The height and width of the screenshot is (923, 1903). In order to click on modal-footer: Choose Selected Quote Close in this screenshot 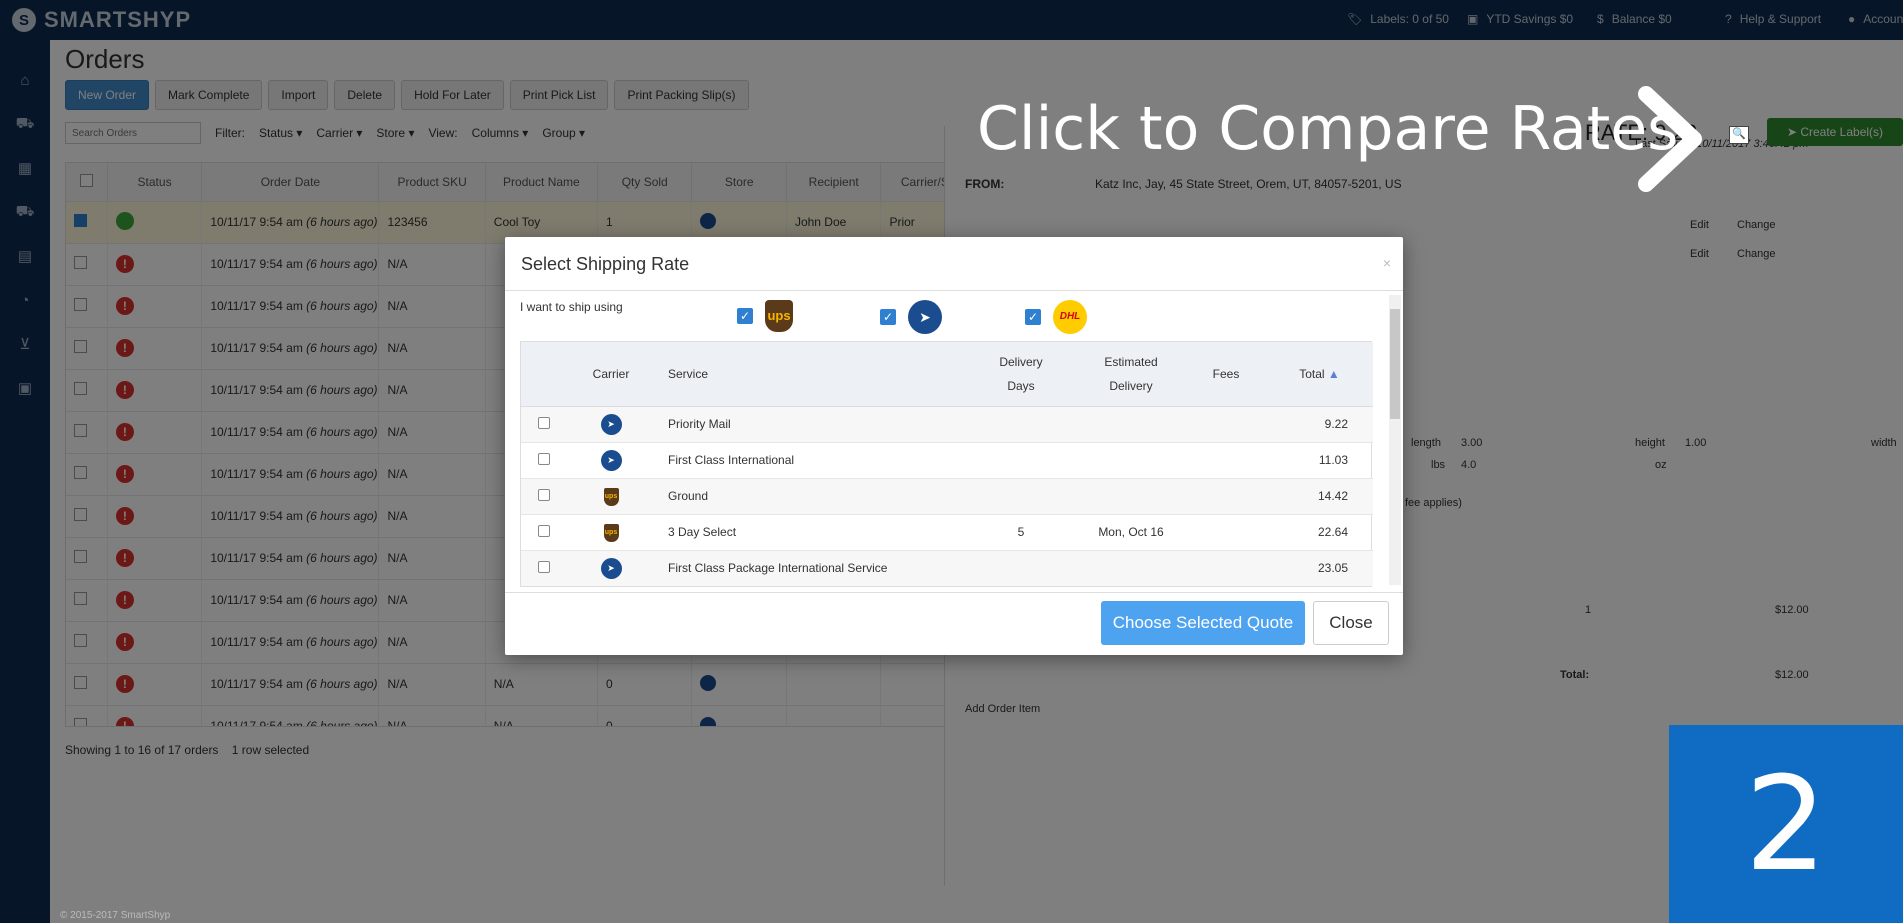, I will do `click(954, 623)`.